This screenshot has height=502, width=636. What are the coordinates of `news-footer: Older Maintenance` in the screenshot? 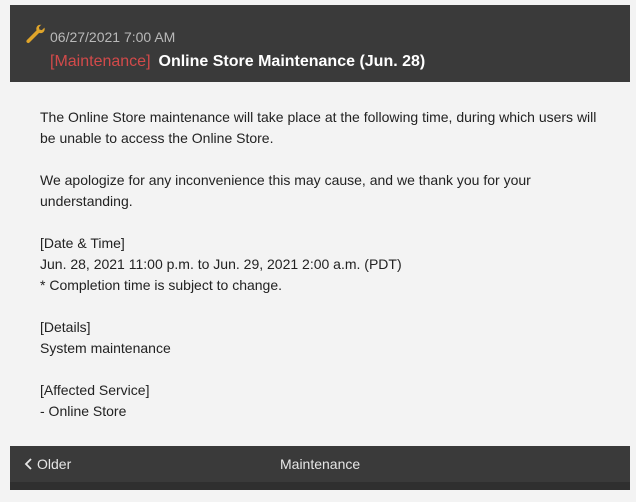 It's located at (320, 464).